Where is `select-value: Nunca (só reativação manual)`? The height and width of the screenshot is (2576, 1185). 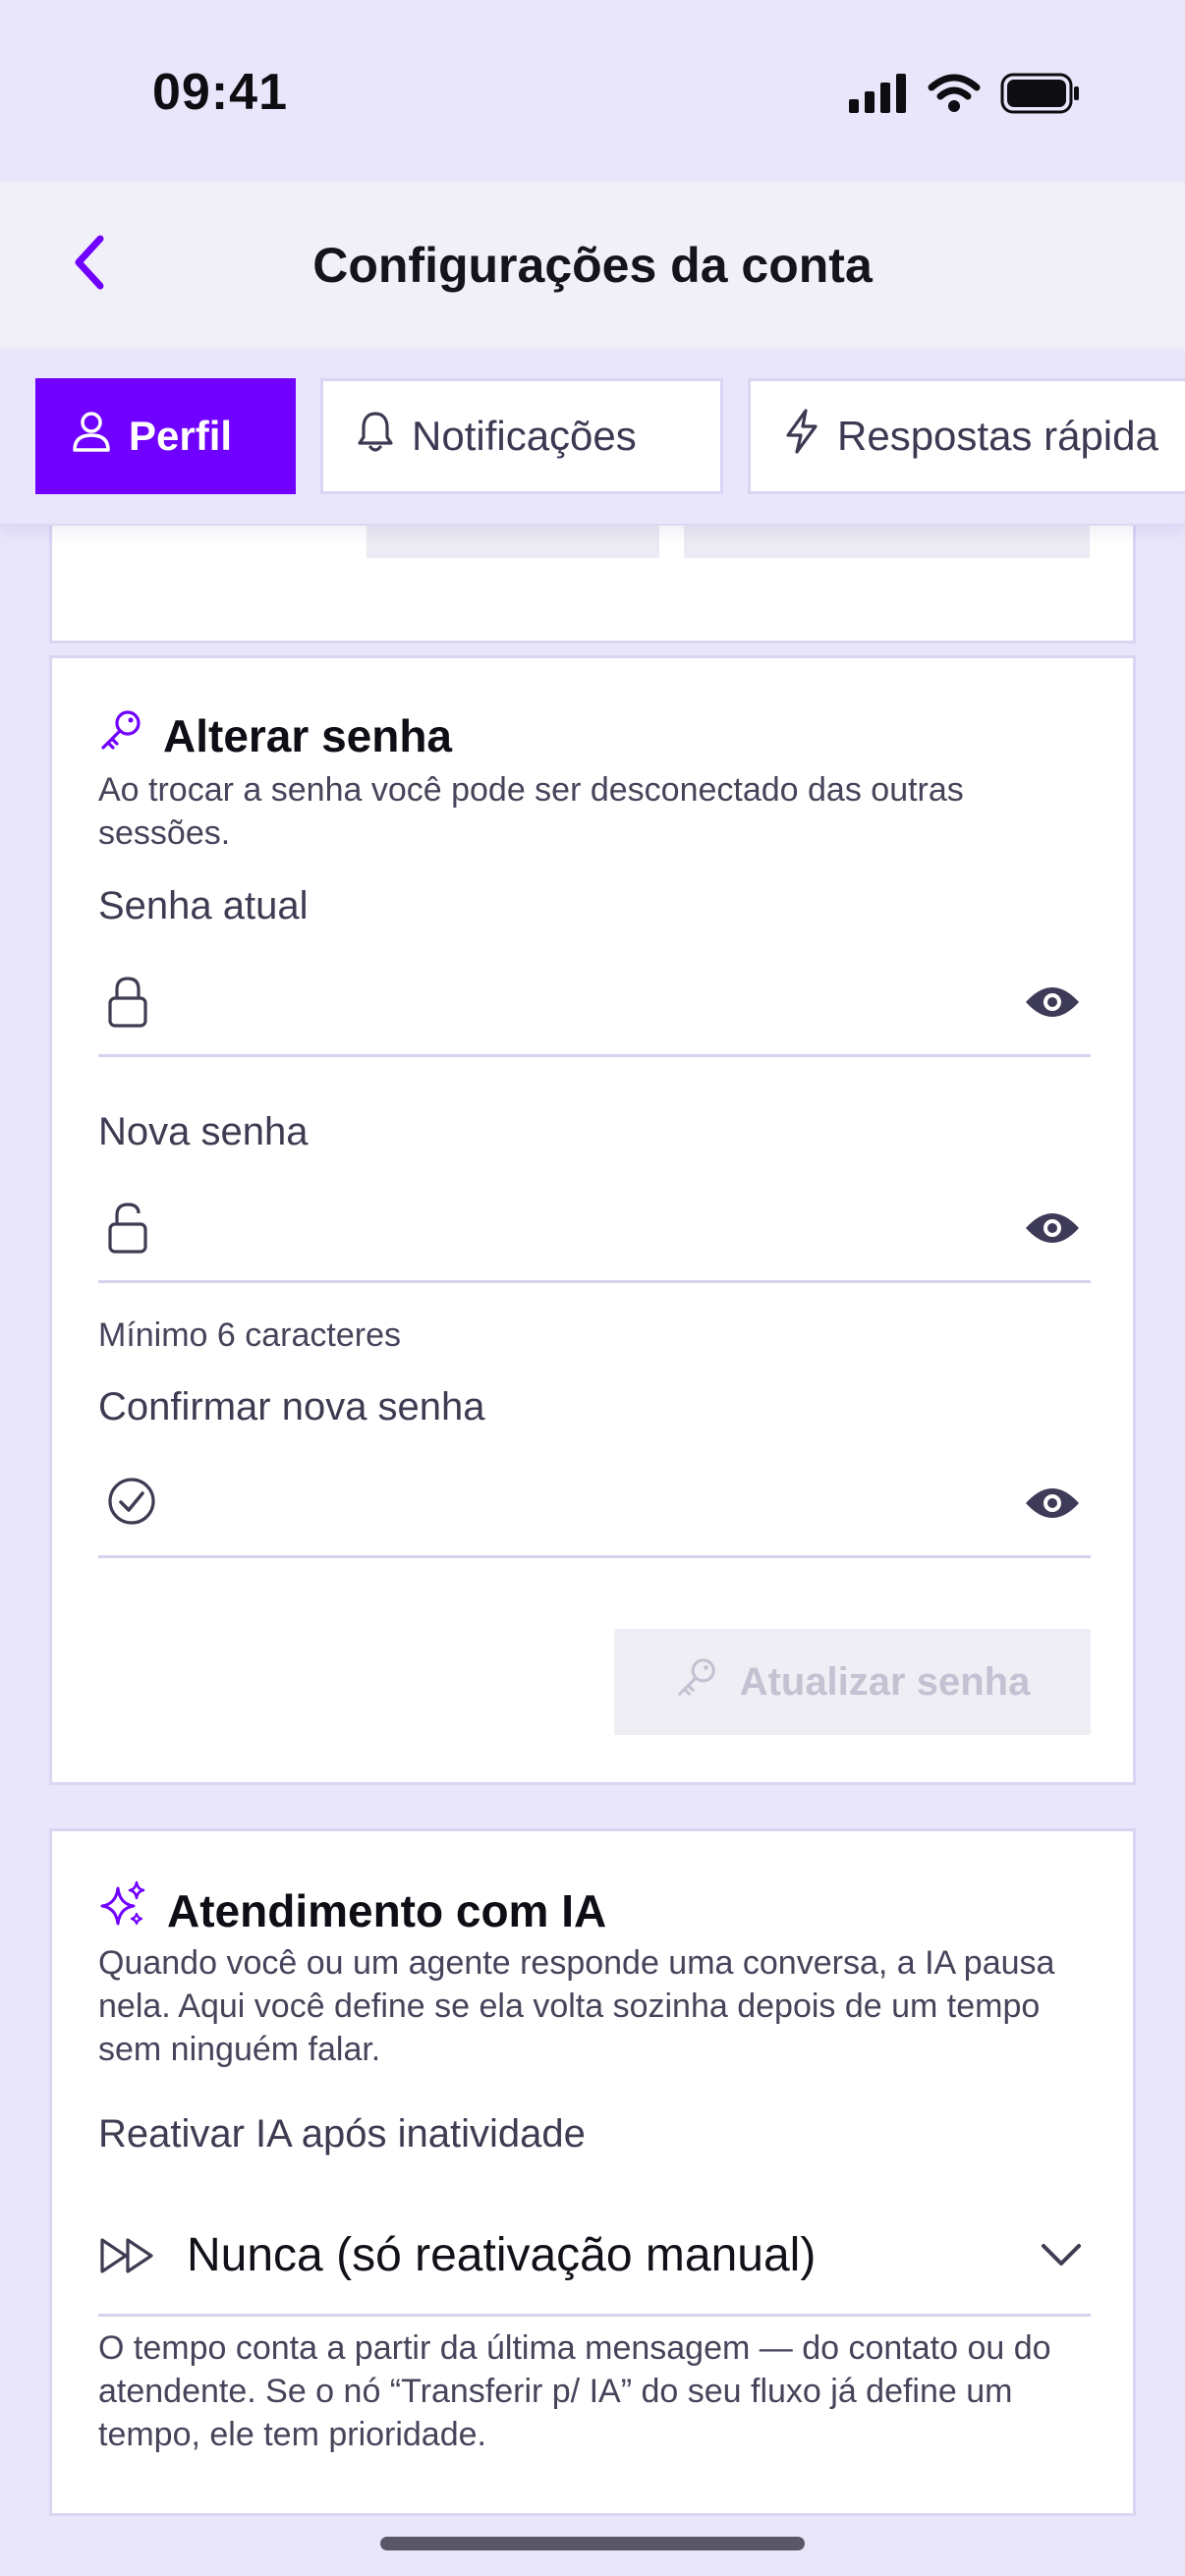 select-value: Nunca (só reativação manual) is located at coordinates (502, 2255).